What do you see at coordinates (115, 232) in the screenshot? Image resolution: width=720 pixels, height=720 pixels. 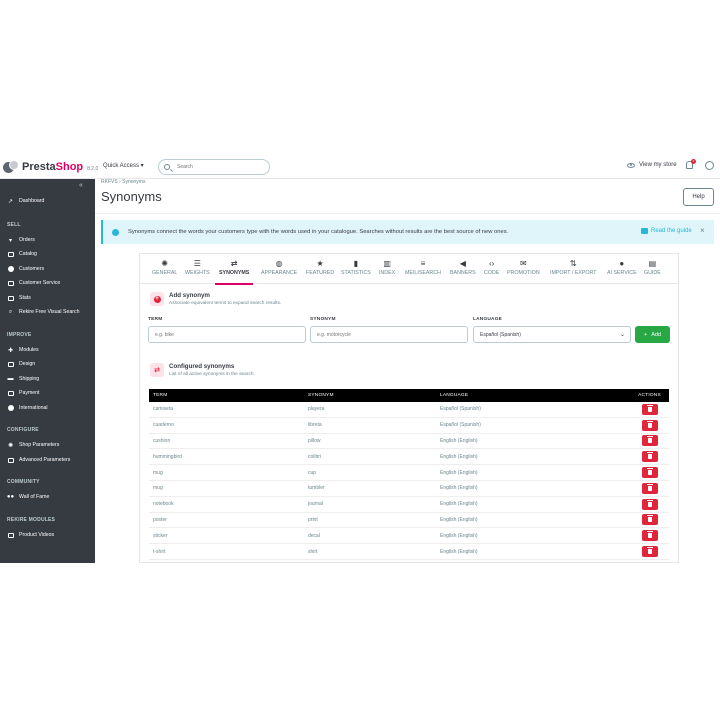 I see `lightbulb-icon` at bounding box center [115, 232].